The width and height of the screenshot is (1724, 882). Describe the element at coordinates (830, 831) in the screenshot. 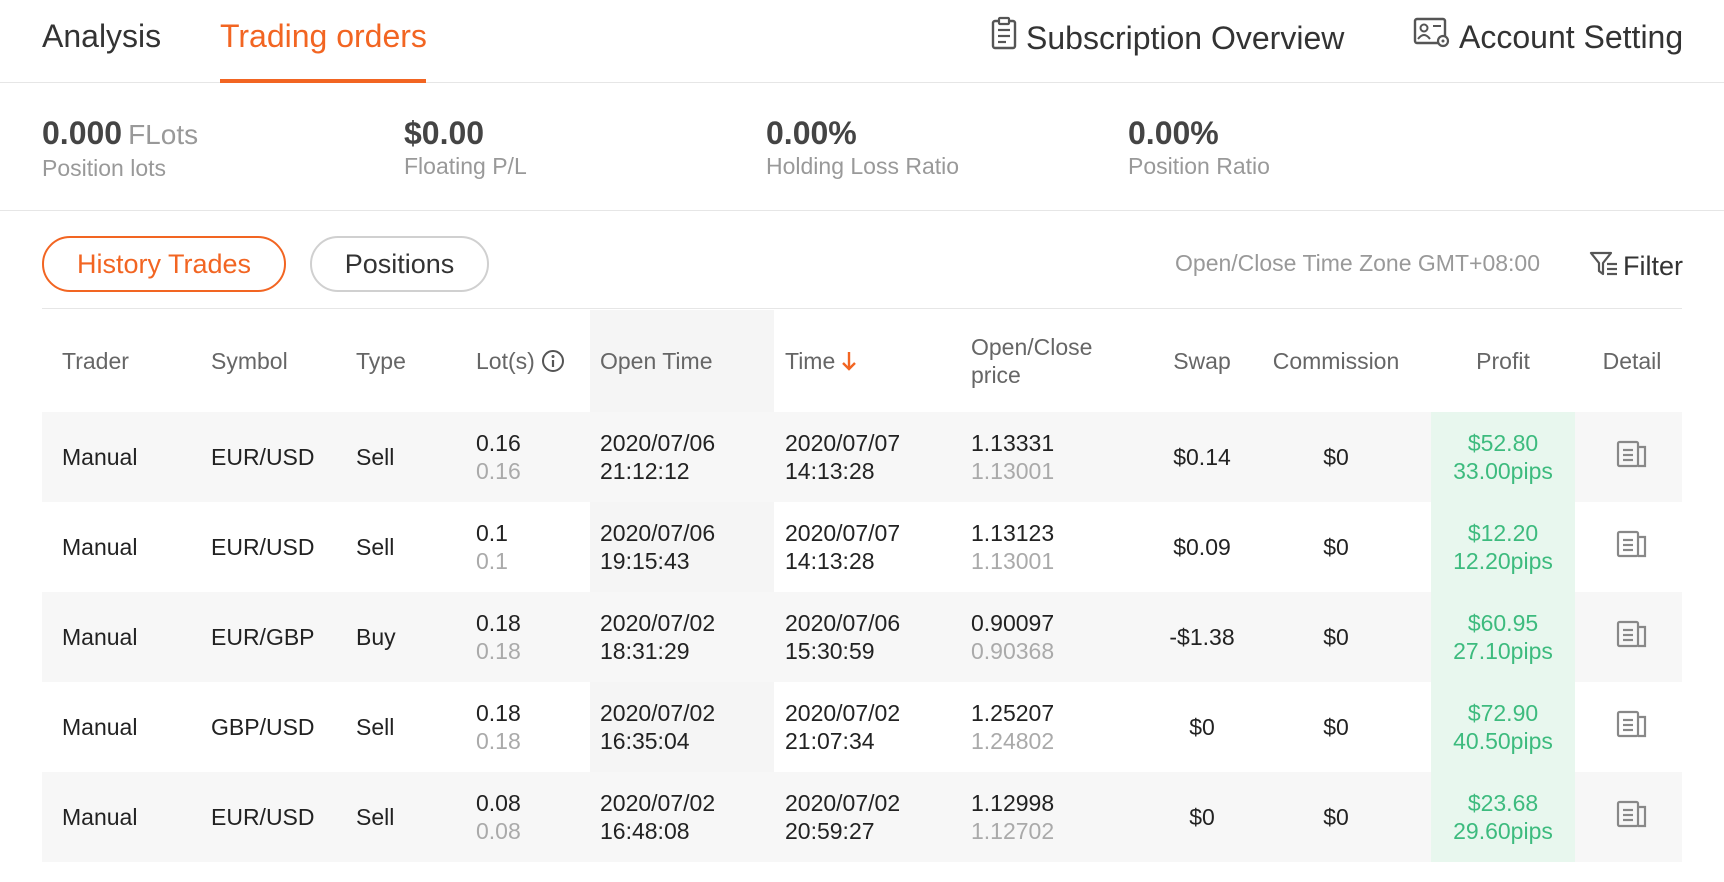

I see `time-clock: 20:59:27` at that location.